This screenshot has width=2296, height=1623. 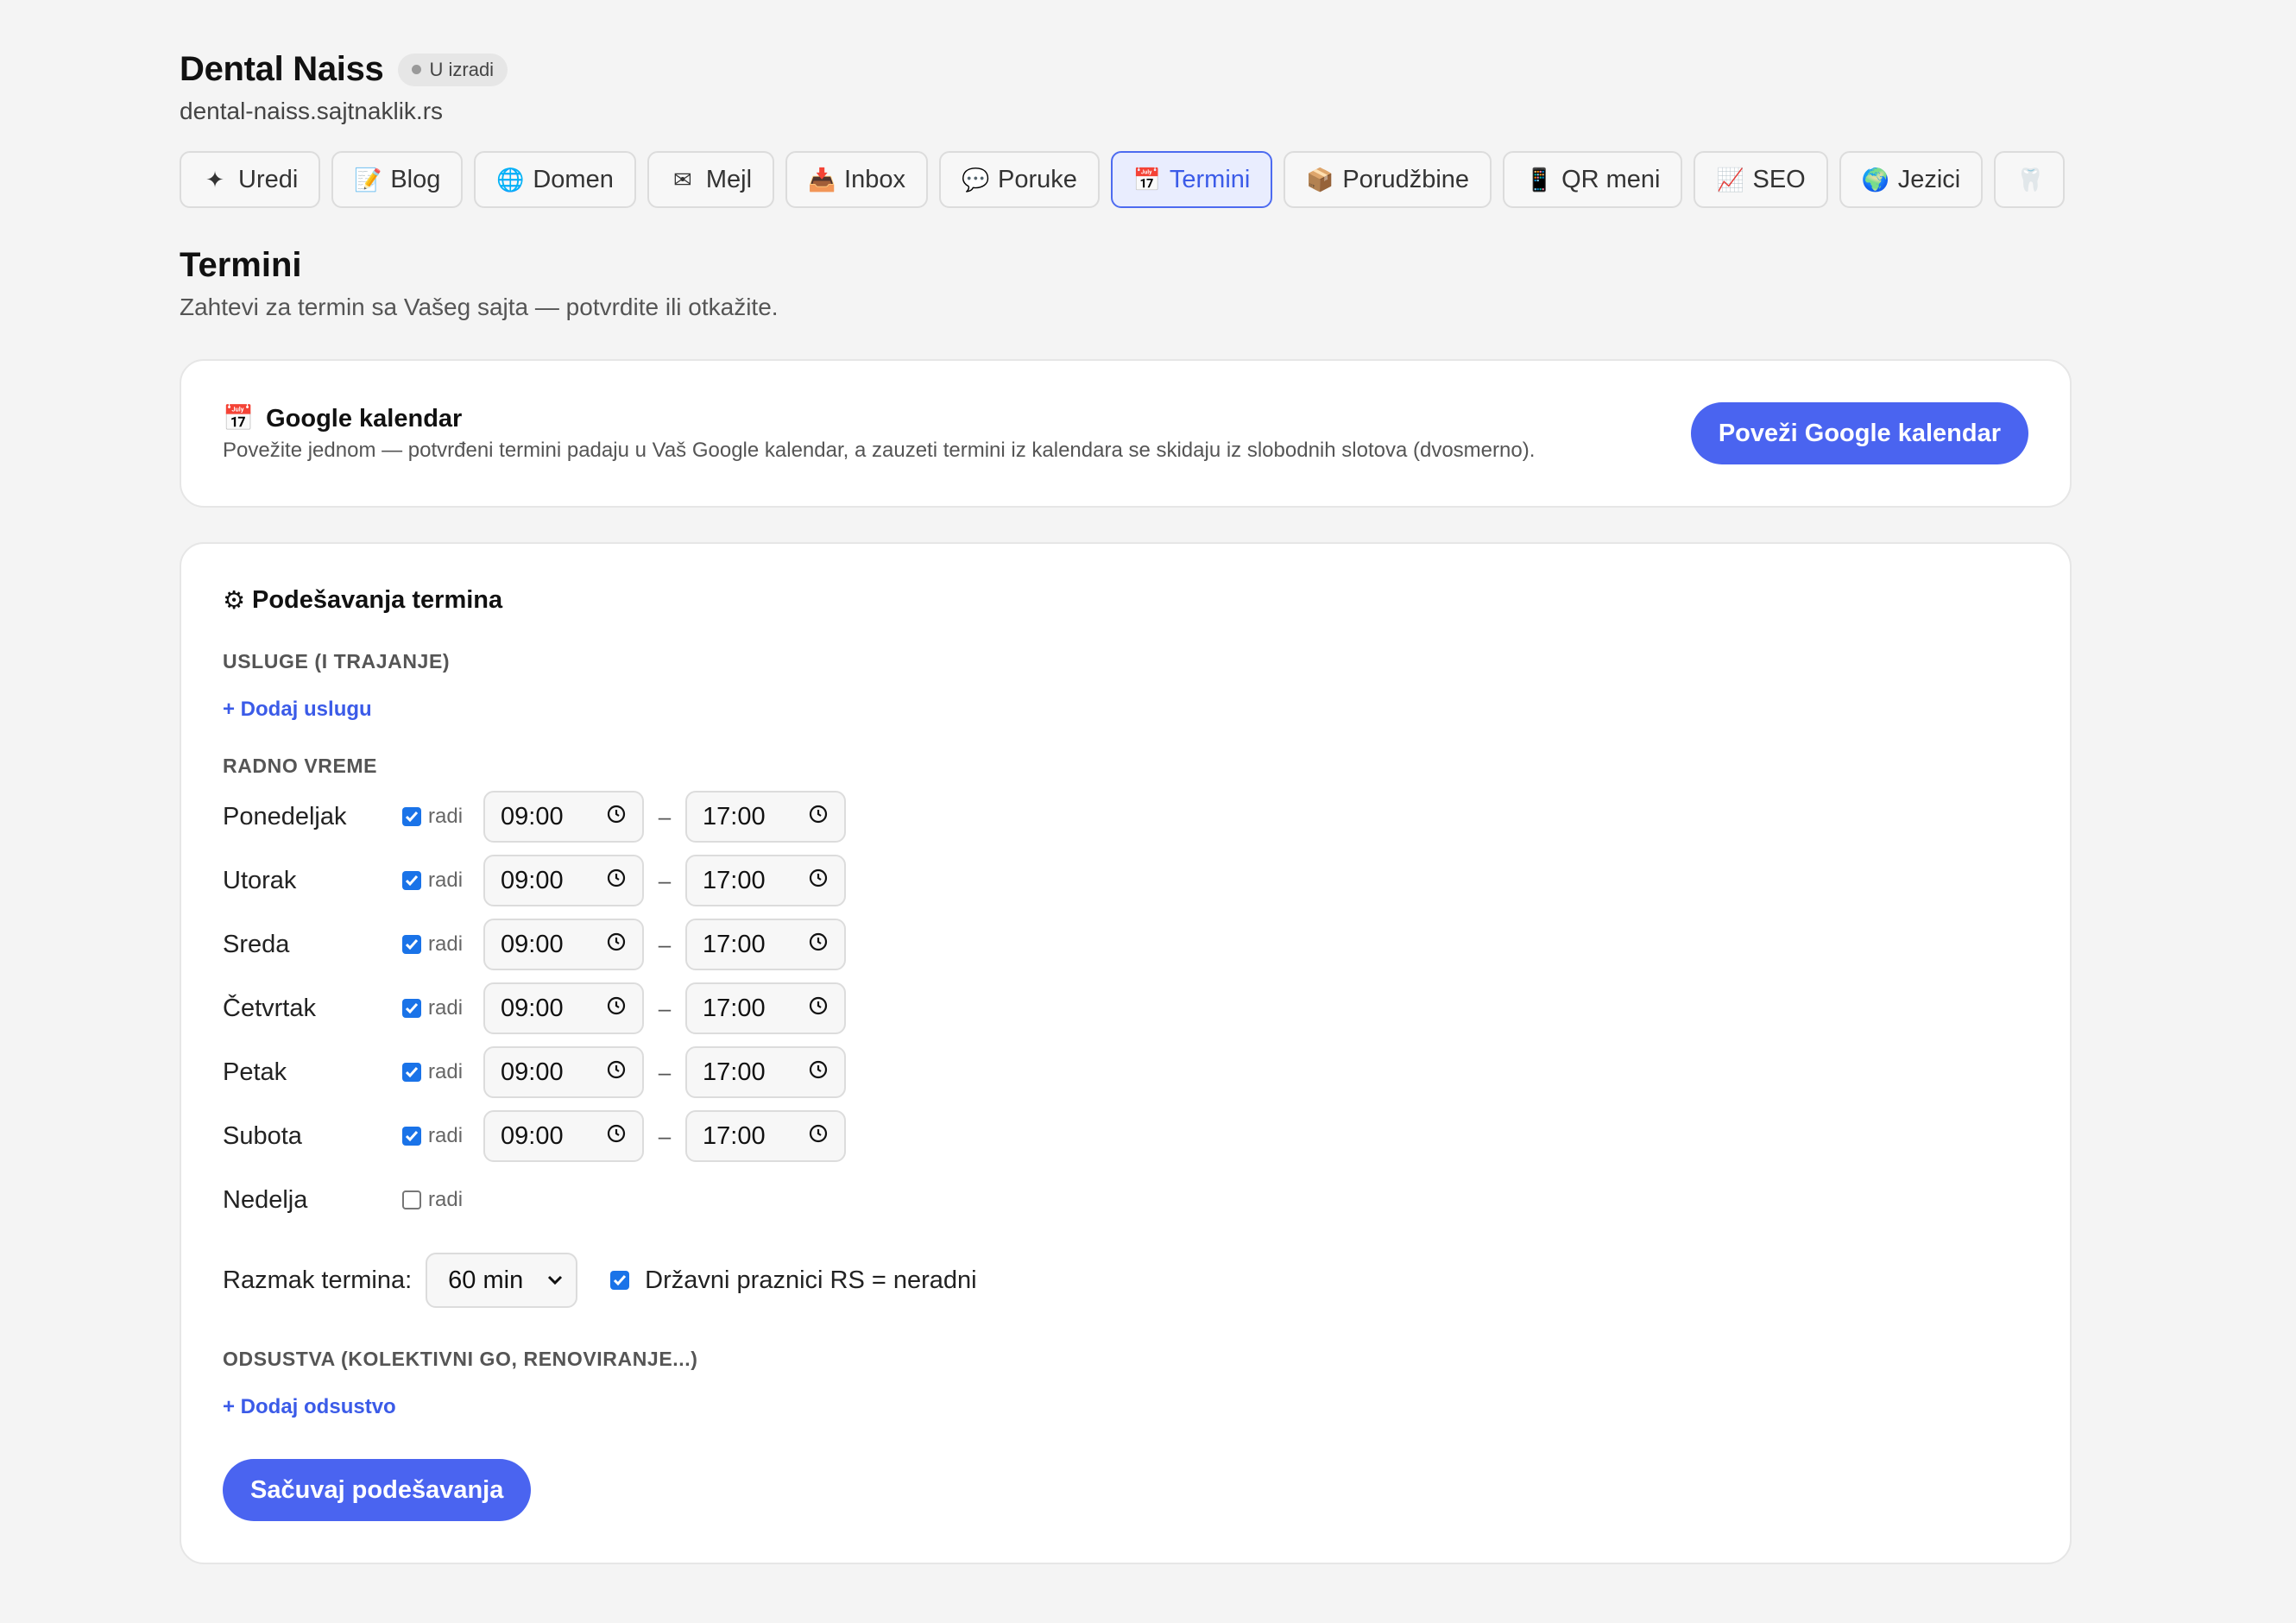 I want to click on day-name: Sreda, so click(x=256, y=944).